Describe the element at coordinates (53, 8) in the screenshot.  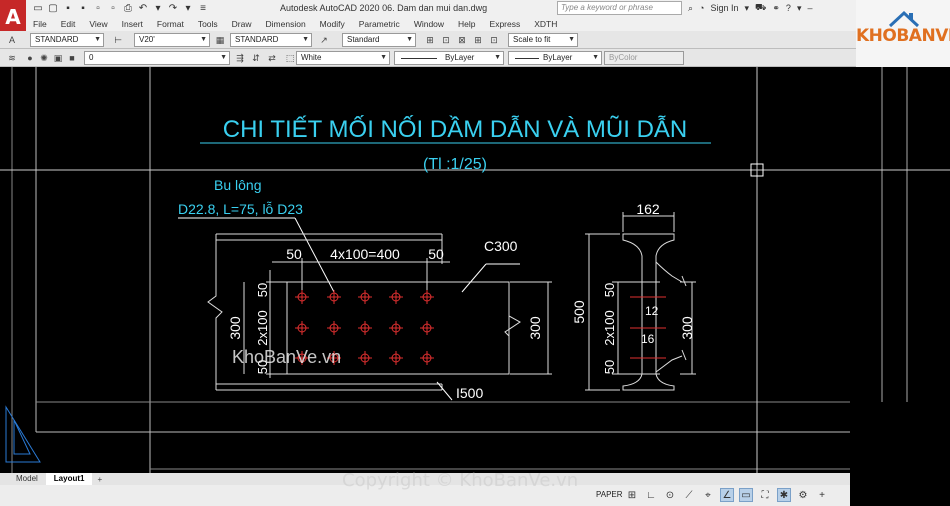
I see `open-icon: ▢` at that location.